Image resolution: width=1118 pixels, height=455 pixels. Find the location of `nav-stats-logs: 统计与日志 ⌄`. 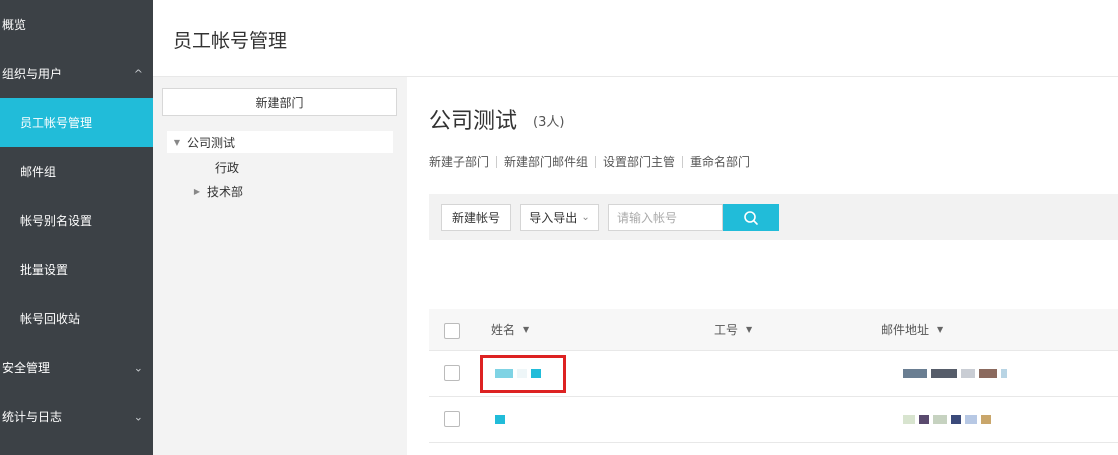

nav-stats-logs: 统计与日志 ⌄ is located at coordinates (76, 416).